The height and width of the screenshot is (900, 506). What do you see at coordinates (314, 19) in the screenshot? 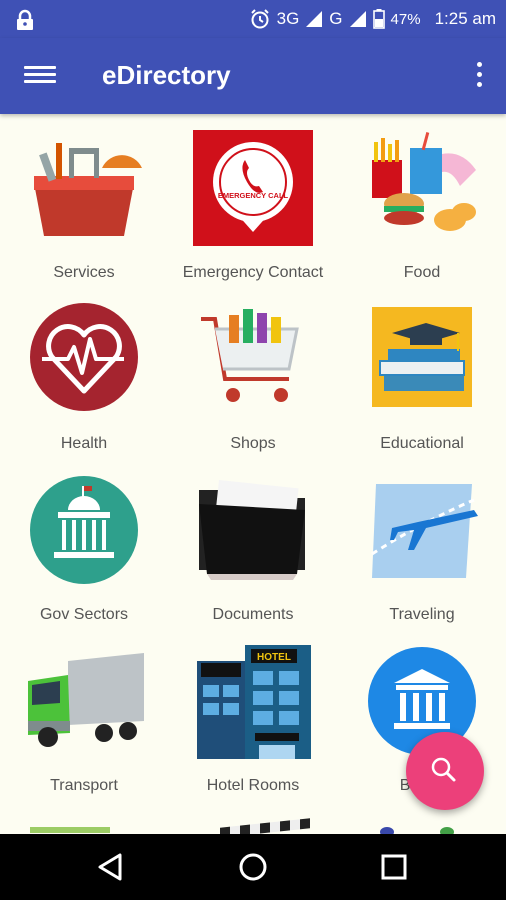
I see `signal-icon` at bounding box center [314, 19].